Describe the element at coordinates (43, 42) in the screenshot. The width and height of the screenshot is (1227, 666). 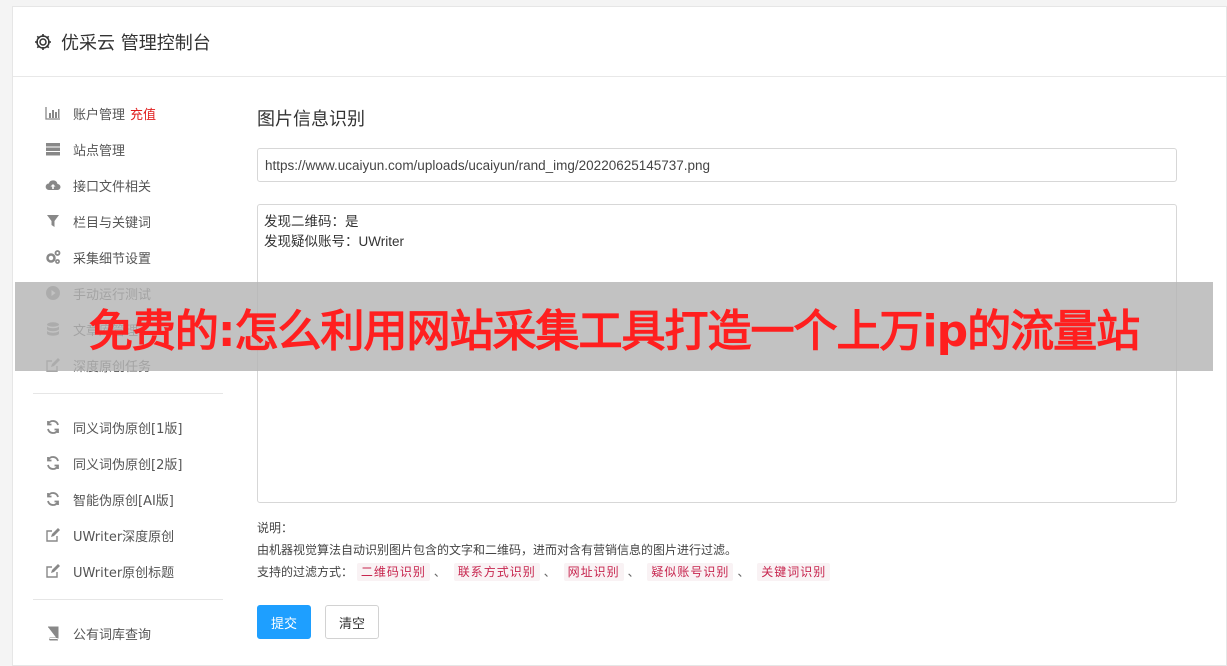
I see `gear-icon` at that location.